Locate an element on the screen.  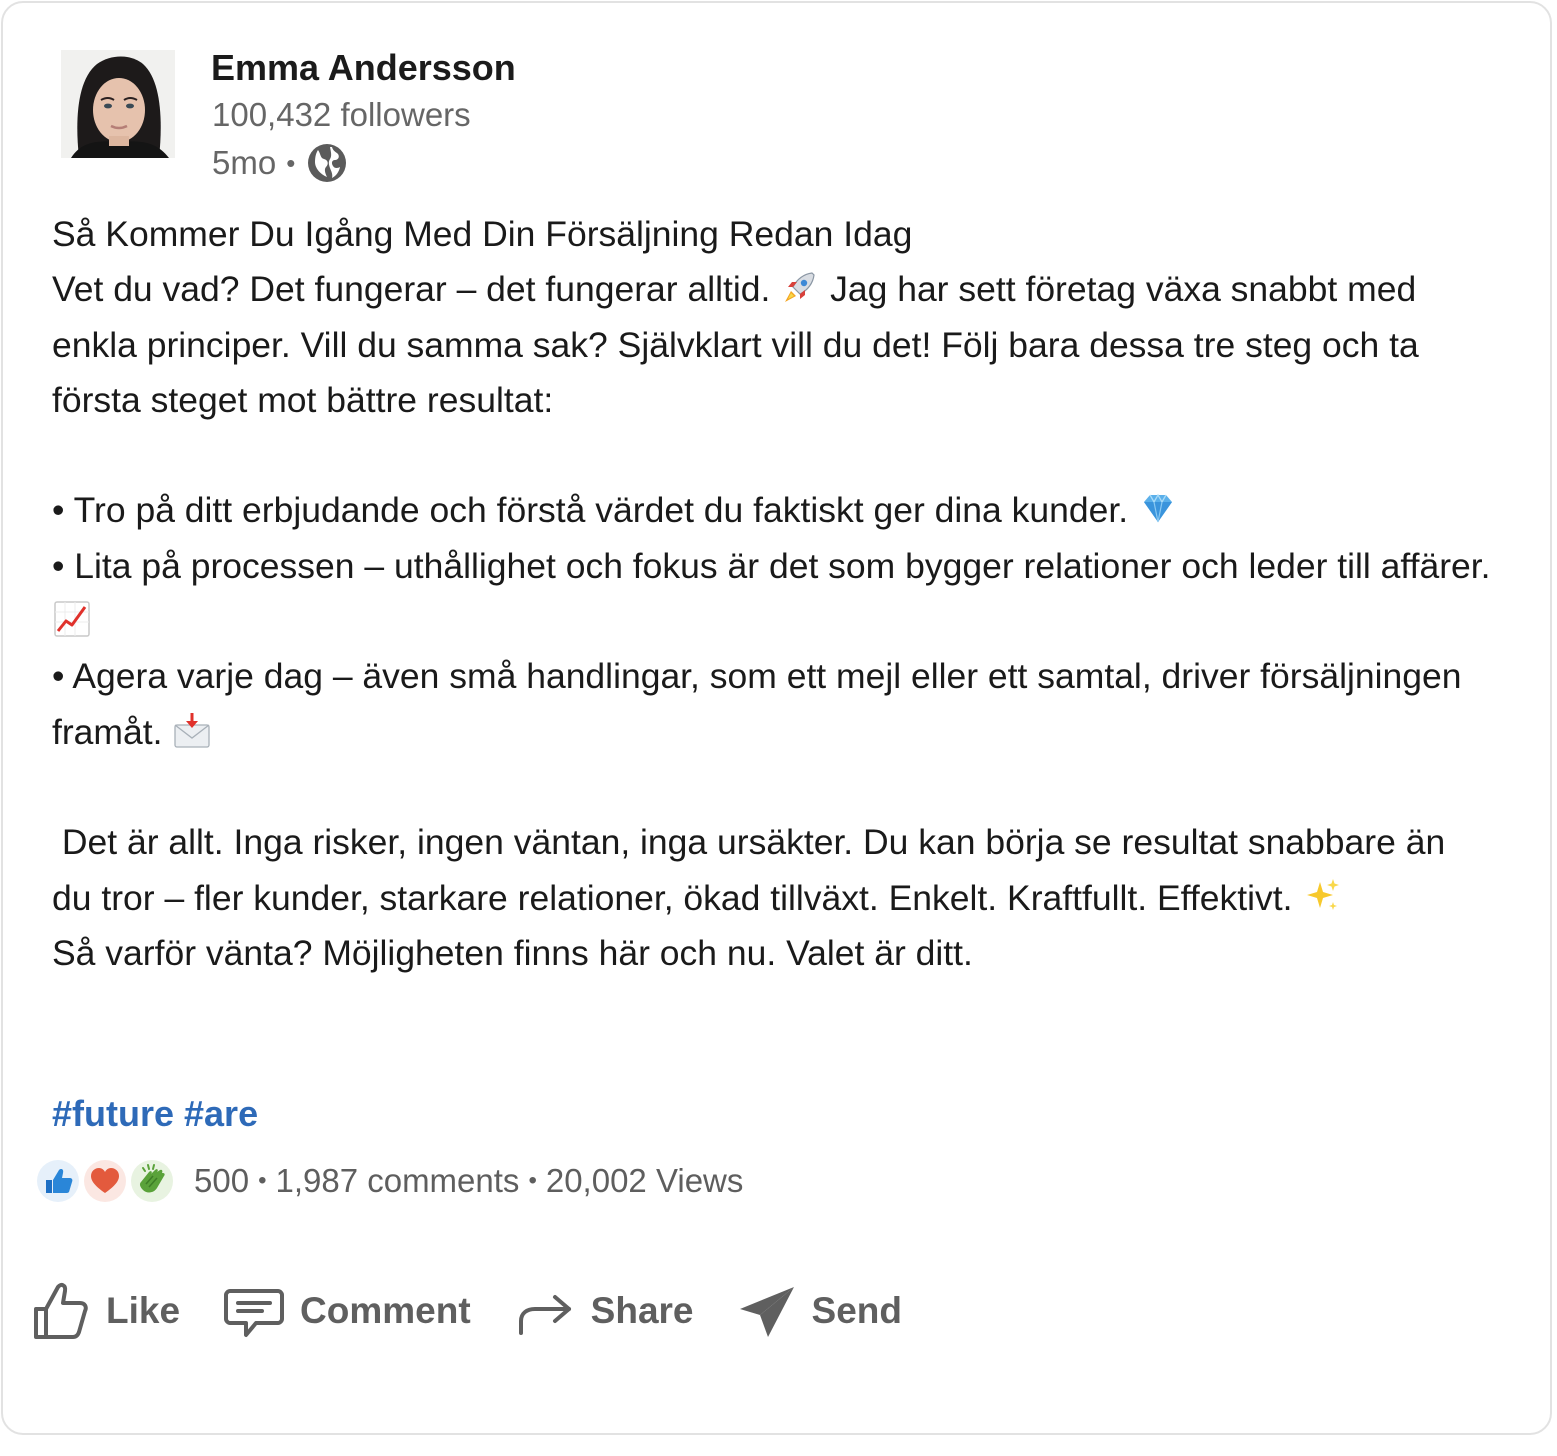
reaction-count: 500 is located at coordinates (221, 1180).